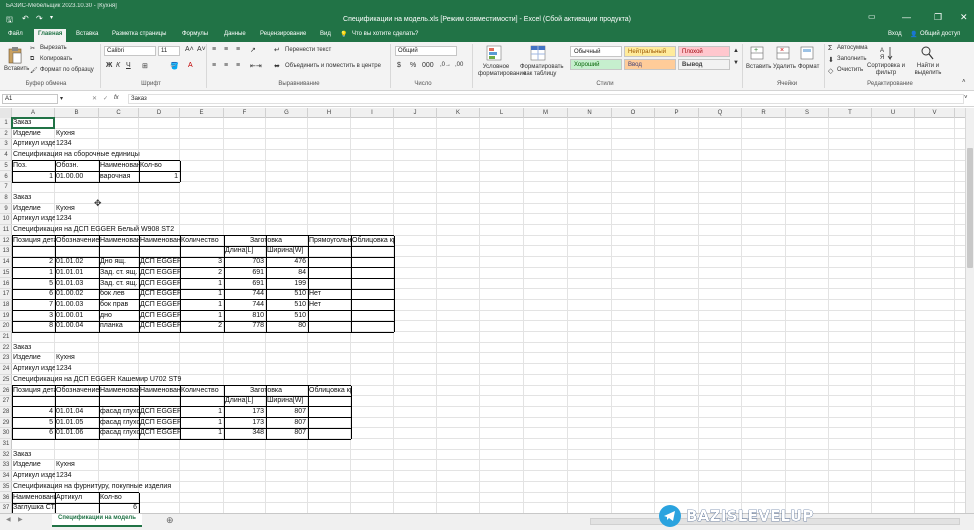  I want to click on format-painter-button: Формат по образцу, so click(67, 70).